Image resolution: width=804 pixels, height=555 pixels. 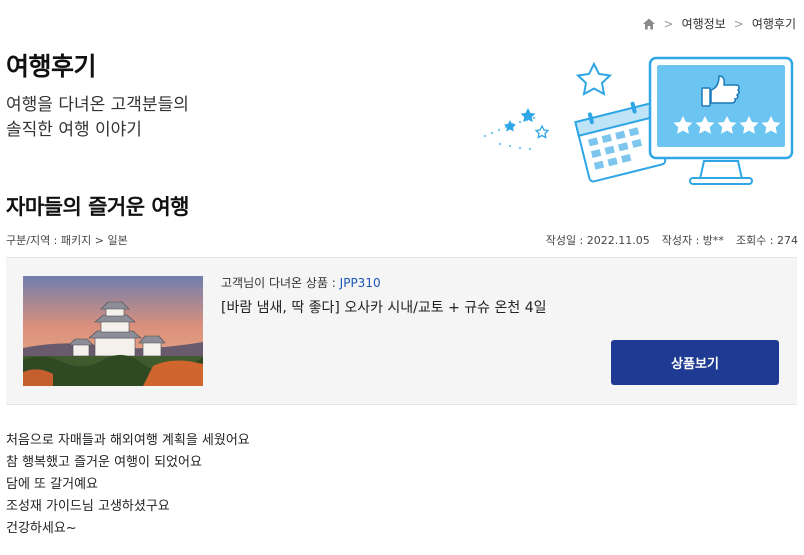 What do you see at coordinates (280, 283) in the screenshot?
I see `product-code-label: 고객님이 다녀온 상품 :` at bounding box center [280, 283].